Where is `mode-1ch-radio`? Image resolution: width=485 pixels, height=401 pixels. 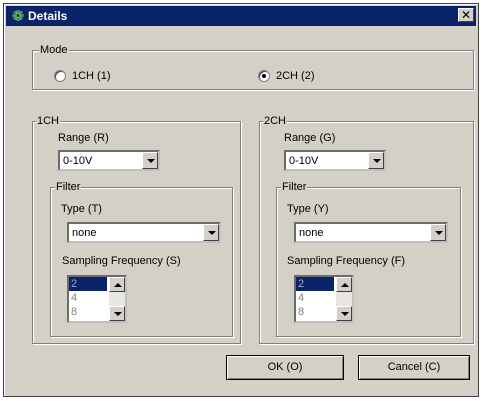
mode-1ch-radio is located at coordinates (60, 76).